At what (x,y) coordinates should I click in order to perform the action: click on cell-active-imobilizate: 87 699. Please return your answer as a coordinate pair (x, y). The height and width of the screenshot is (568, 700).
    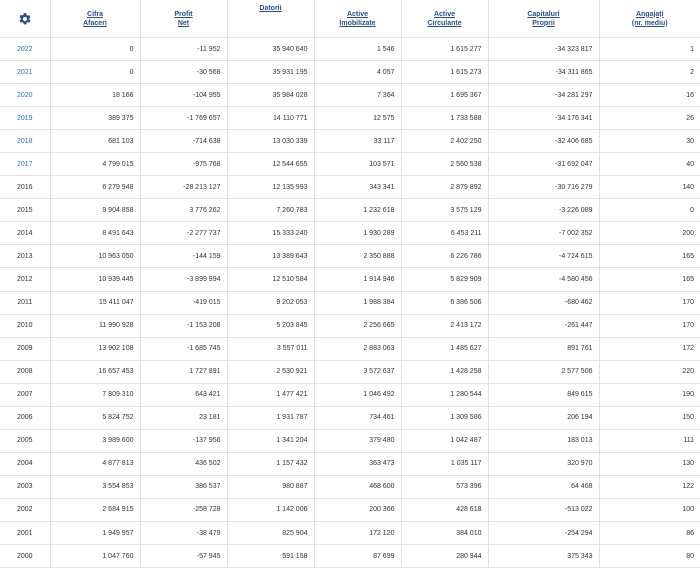
    Looking at the image, I should click on (358, 556).